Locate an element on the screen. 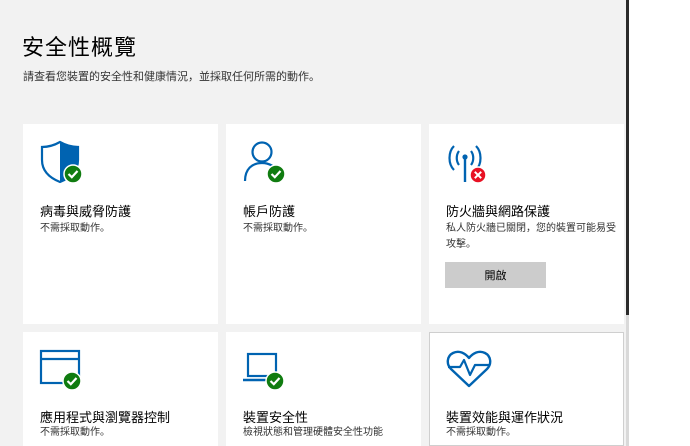  turn-on-button: 開啟 is located at coordinates (495, 275).